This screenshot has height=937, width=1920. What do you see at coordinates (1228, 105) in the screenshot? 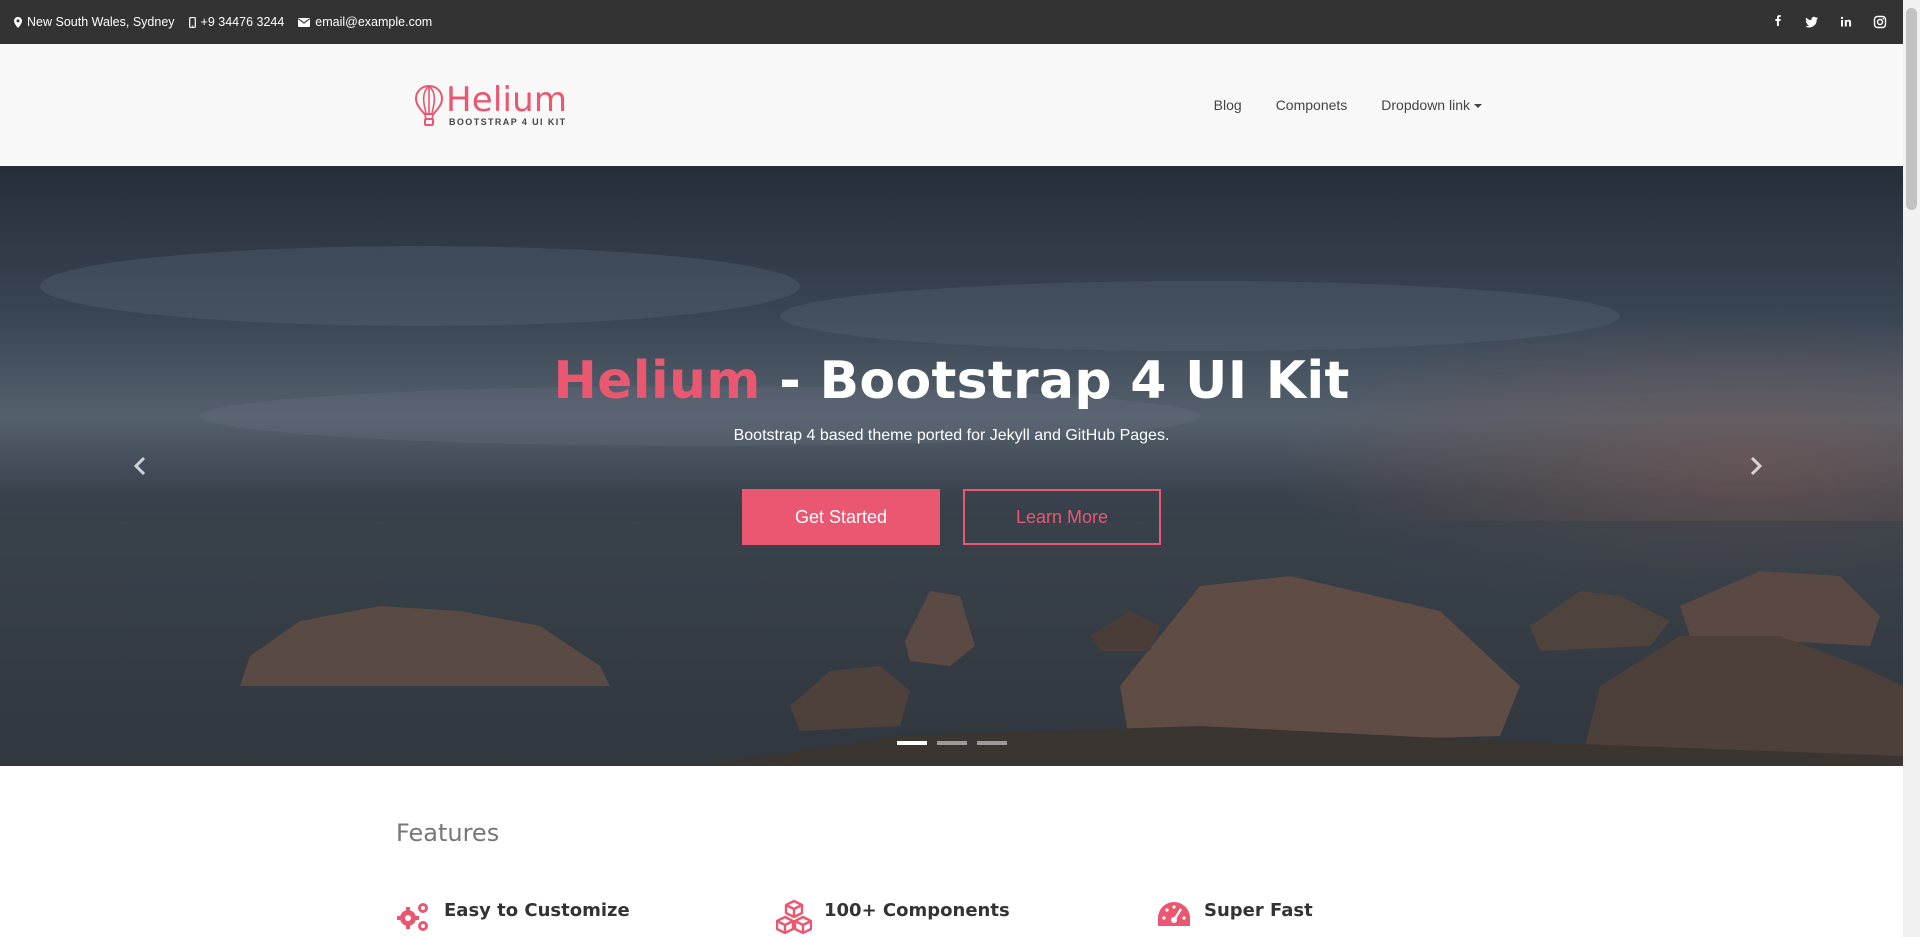
I see `nav-item-blog: Blog` at bounding box center [1228, 105].